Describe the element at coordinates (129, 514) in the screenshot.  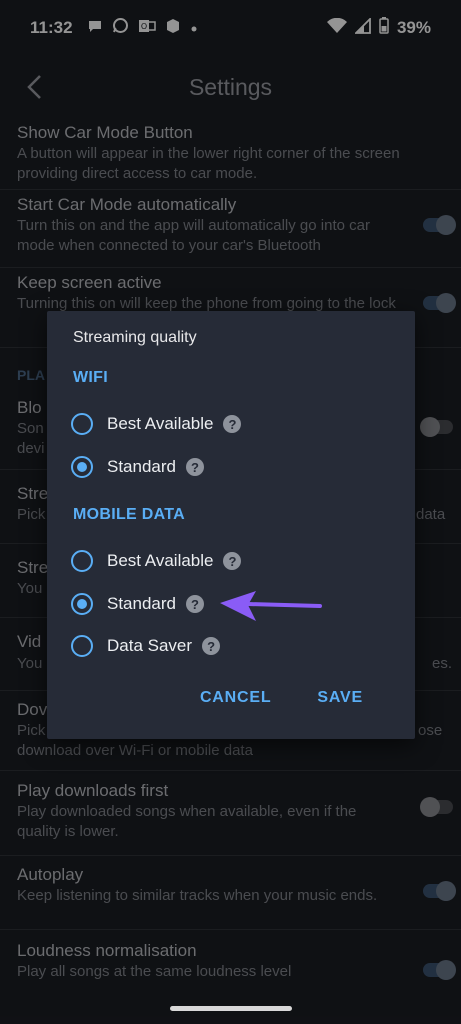
I see `mobile-data-section-label: MOBILE DATA` at that location.